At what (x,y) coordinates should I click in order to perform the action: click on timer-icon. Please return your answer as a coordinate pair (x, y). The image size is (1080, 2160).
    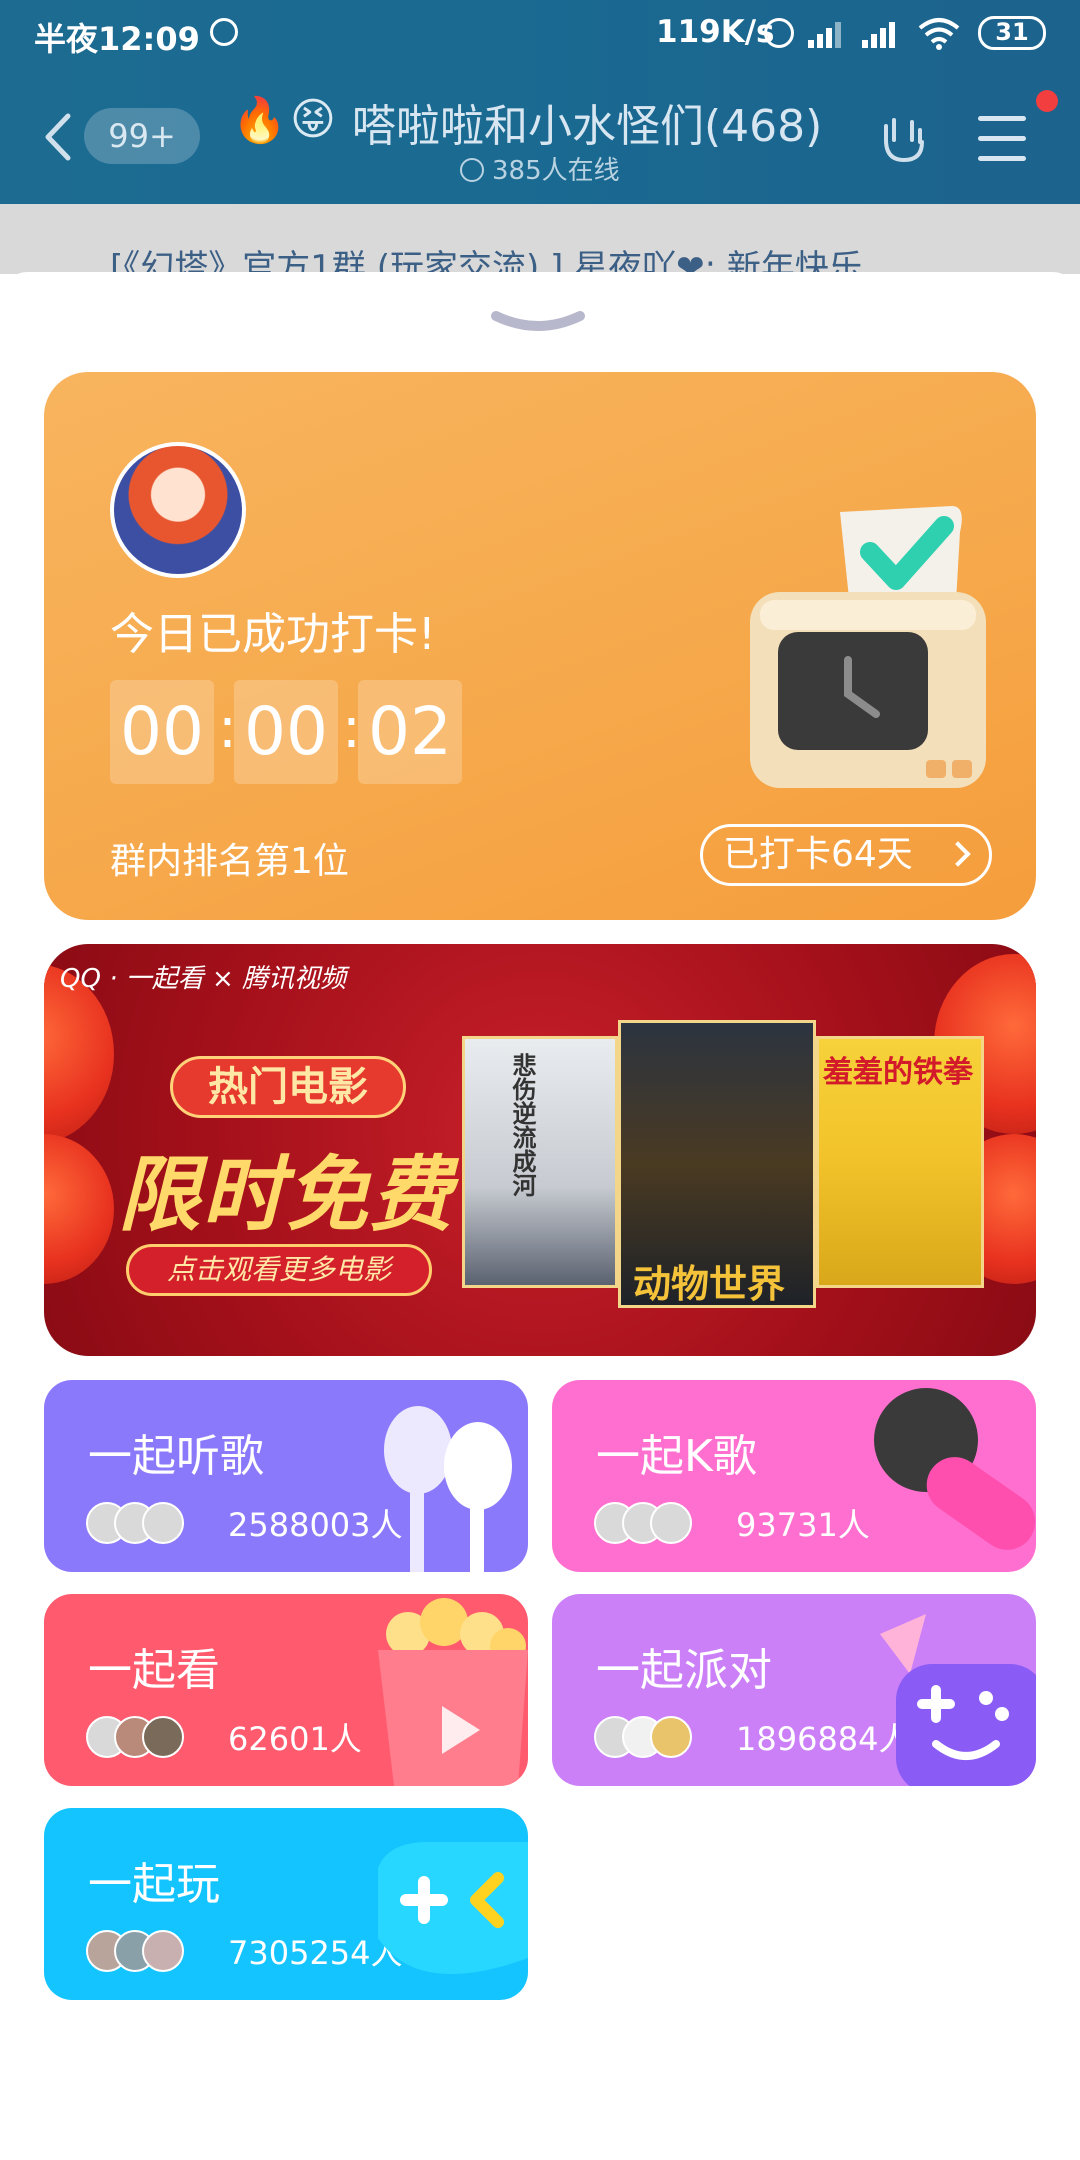
    Looking at the image, I should click on (224, 32).